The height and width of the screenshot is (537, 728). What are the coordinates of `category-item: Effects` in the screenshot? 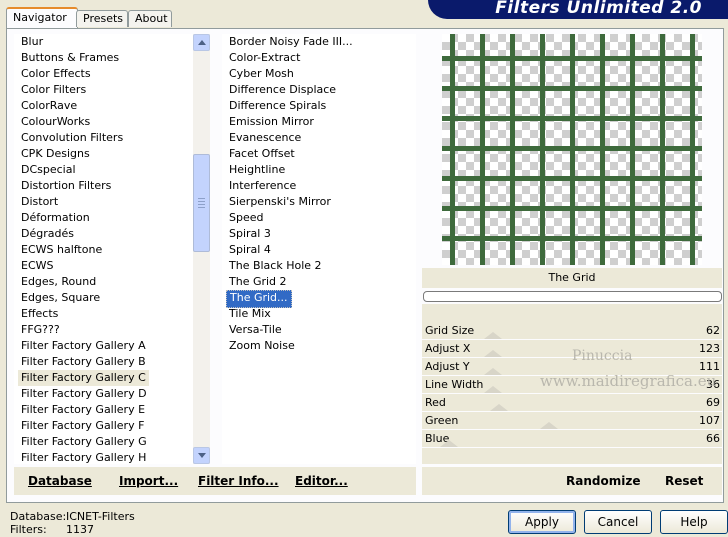 It's located at (39, 314).